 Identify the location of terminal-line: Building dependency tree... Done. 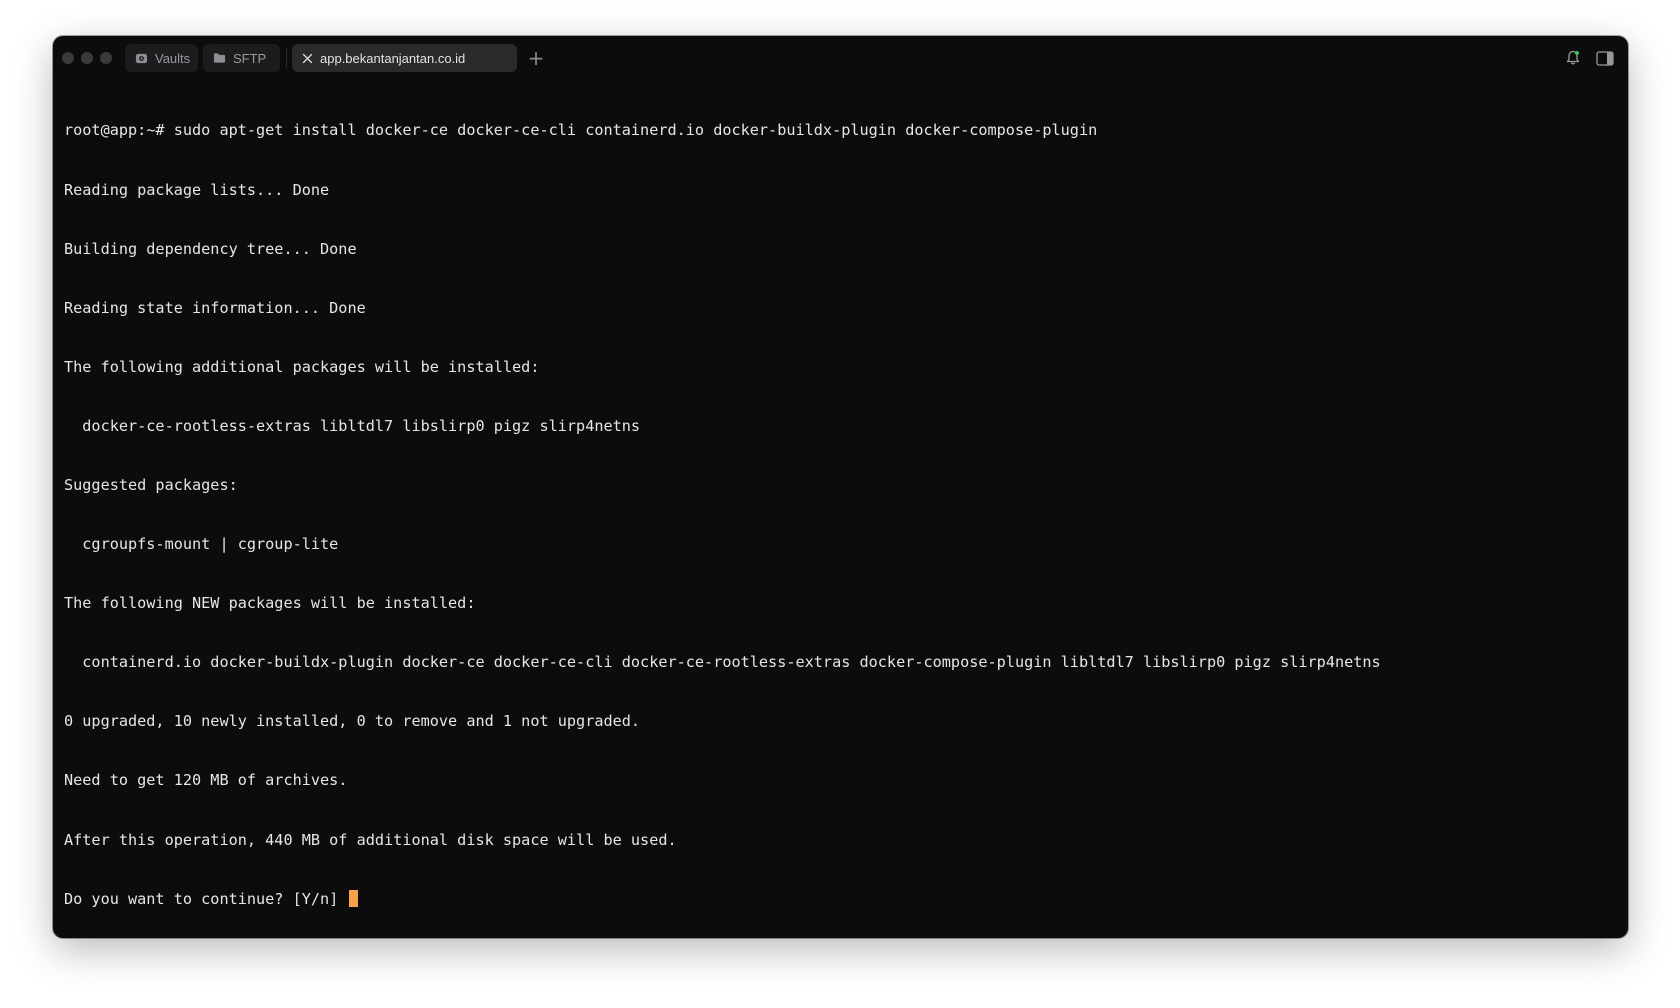
(210, 248).